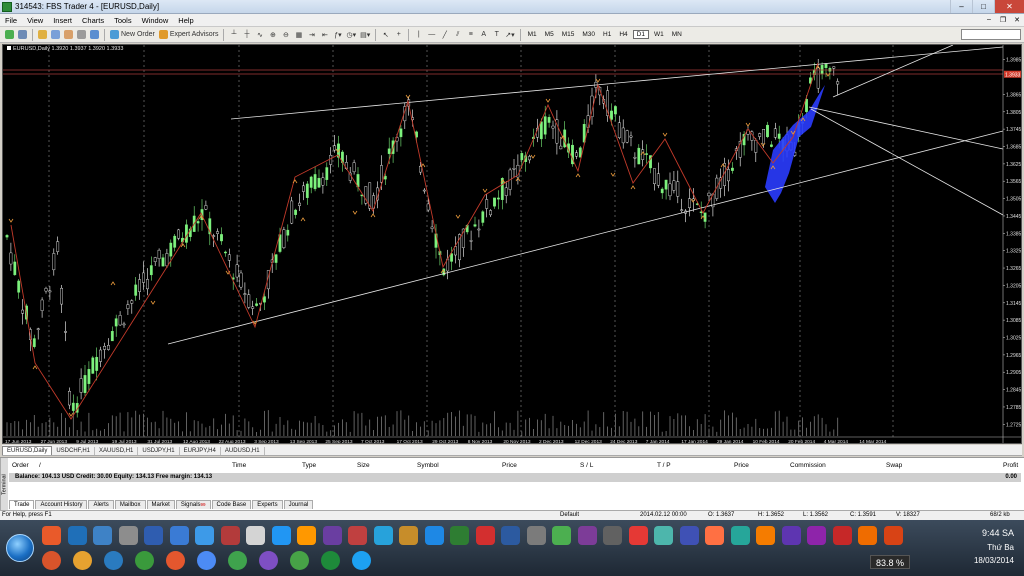 The width and height of the screenshot is (1024, 576). I want to click on col-price: Price, so click(509, 465).